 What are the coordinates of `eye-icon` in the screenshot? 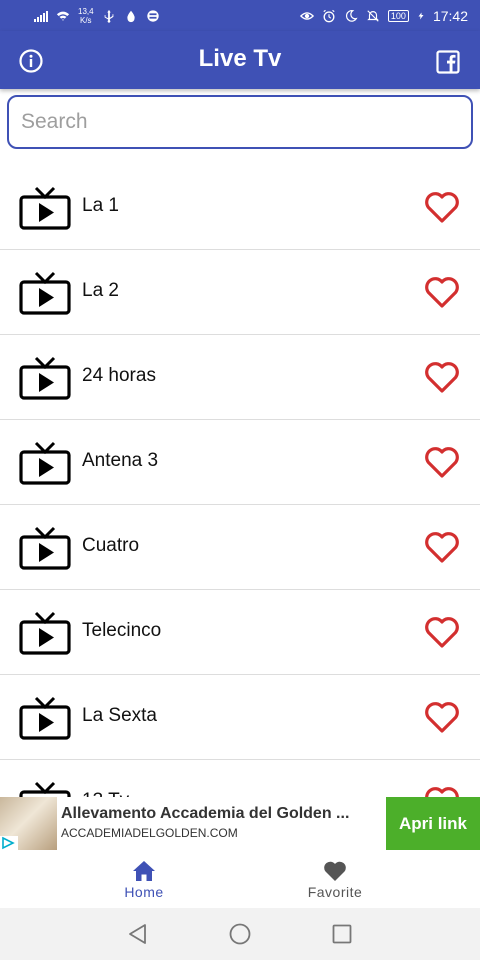 It's located at (306, 15).